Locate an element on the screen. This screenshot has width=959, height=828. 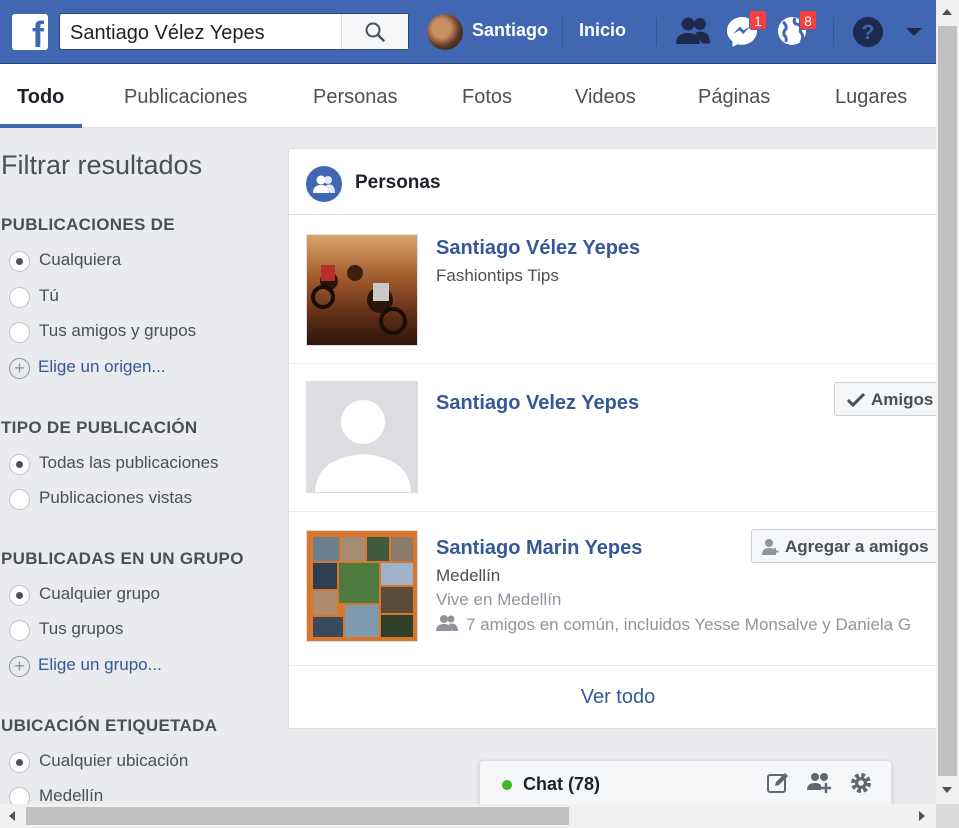
section-heading: PUBLICADAS EN UN GRUPO is located at coordinates (122, 558).